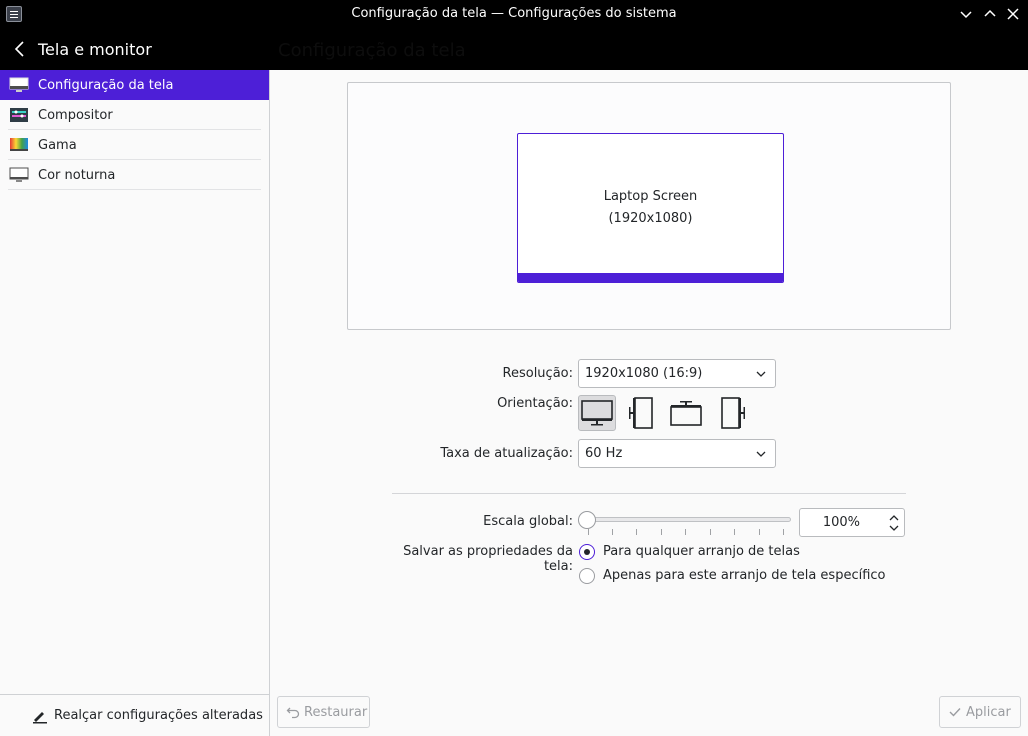  Describe the element at coordinates (134, 175) in the screenshot. I see `sidebar-item-night-color: Cor noturna` at that location.